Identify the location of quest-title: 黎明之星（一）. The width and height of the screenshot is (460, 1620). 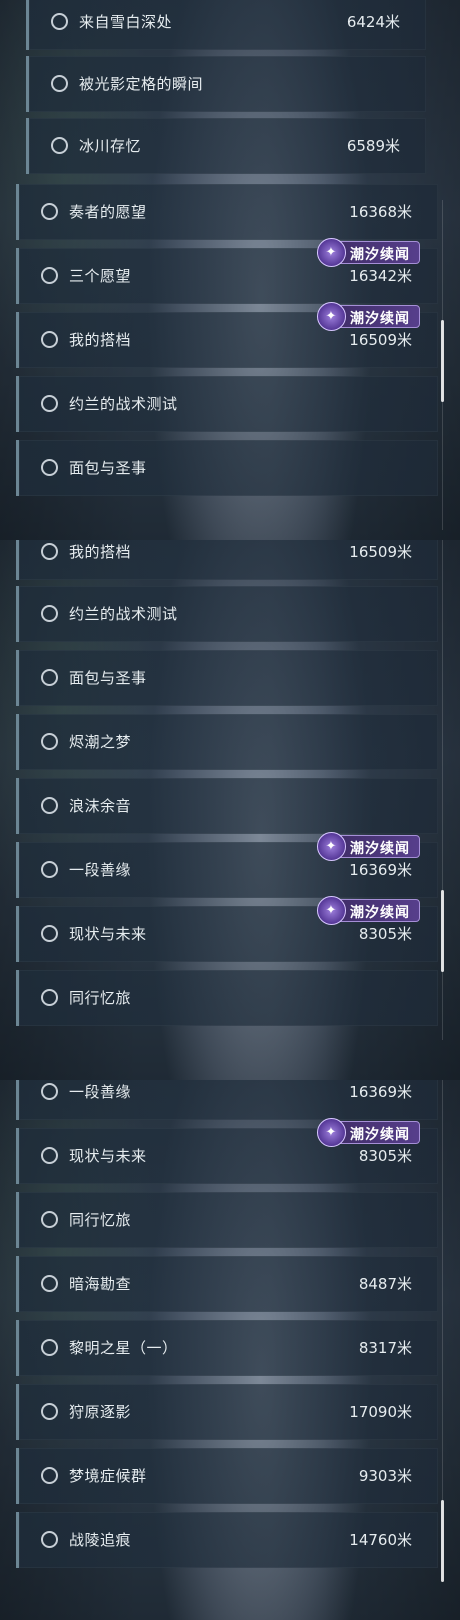
(123, 1348).